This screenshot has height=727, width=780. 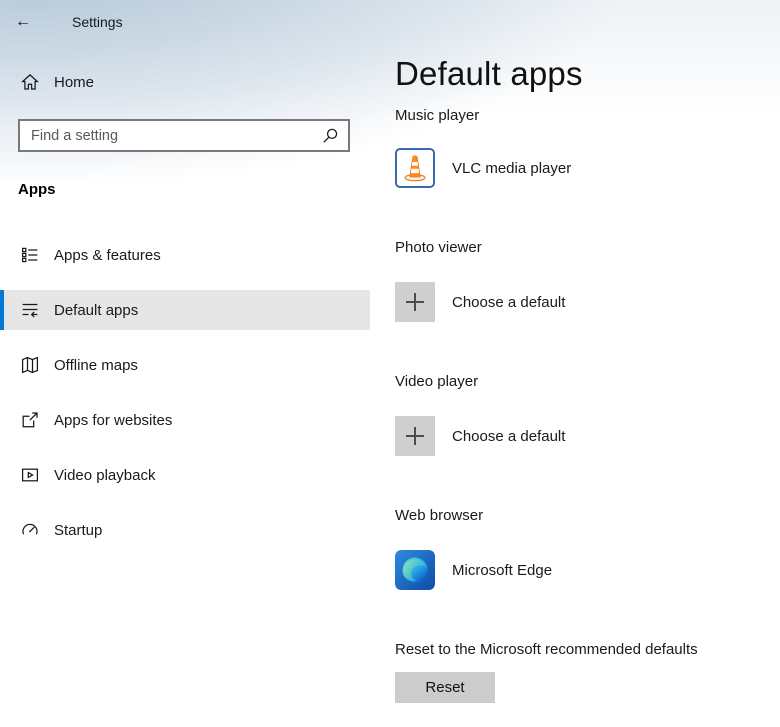 What do you see at coordinates (78, 530) in the screenshot?
I see `sidebar-item-label: Startup` at bounding box center [78, 530].